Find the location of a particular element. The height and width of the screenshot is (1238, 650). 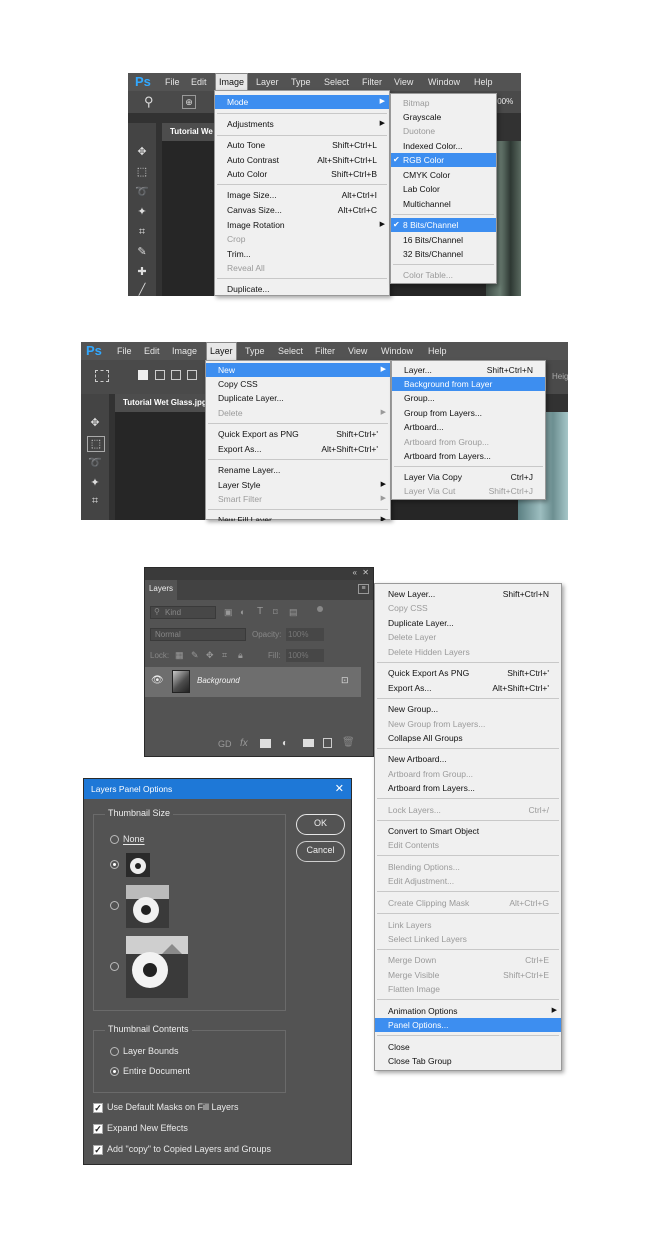

layer-name: Background is located at coordinates (218, 680).